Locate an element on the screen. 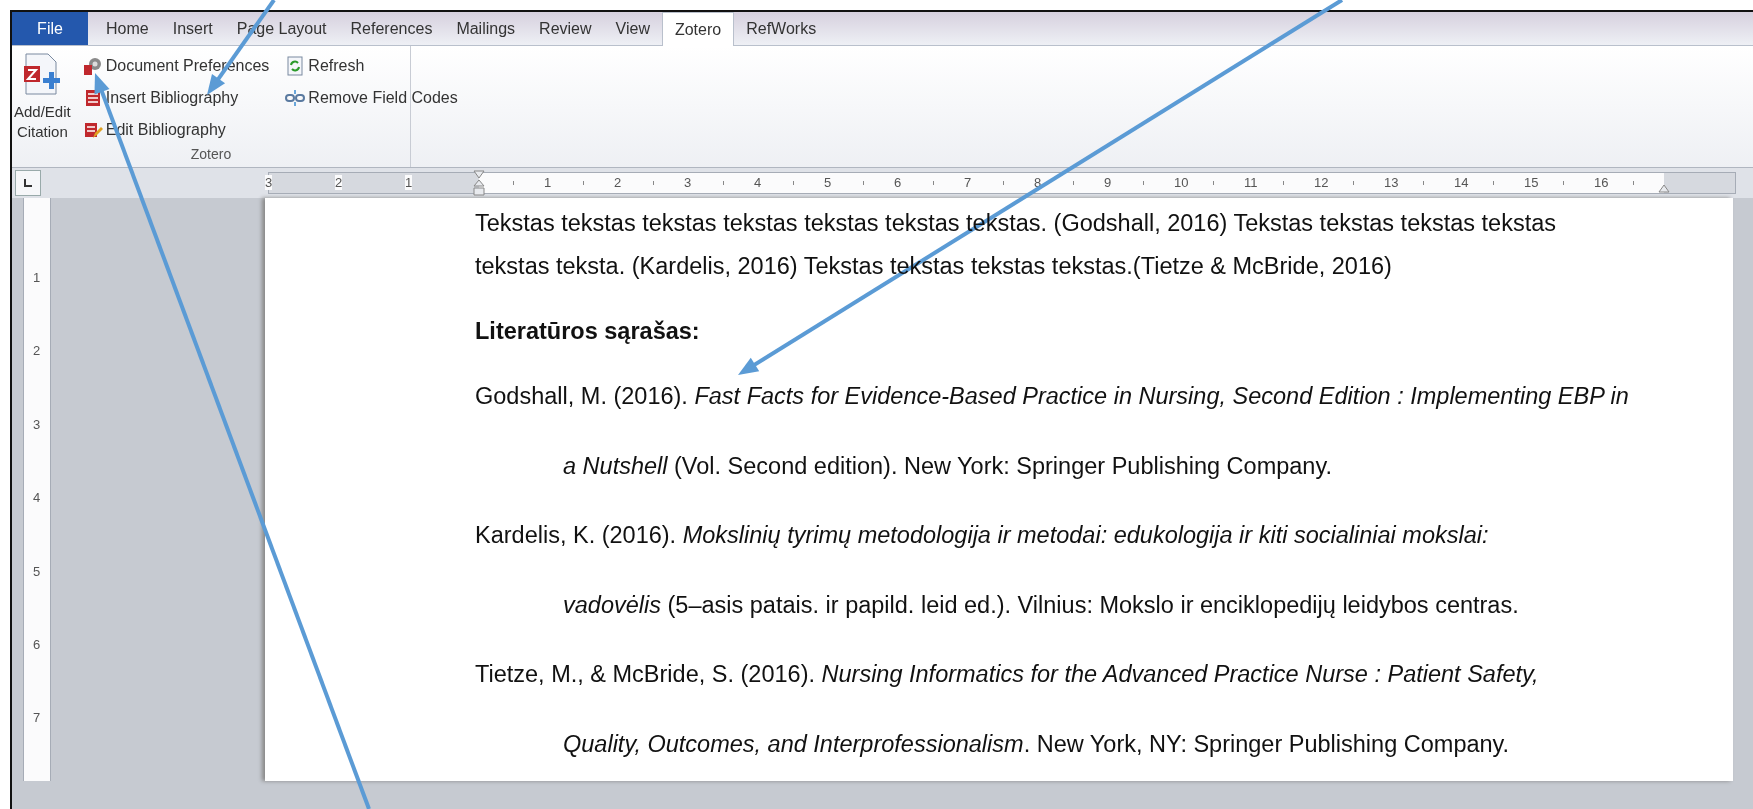  reference-line: vadovėlis (5–asis patais. ir papild. leid ed.). Vilnius: Mokslo ir enciklopedijų leidybos centras. is located at coordinates (1040, 605).